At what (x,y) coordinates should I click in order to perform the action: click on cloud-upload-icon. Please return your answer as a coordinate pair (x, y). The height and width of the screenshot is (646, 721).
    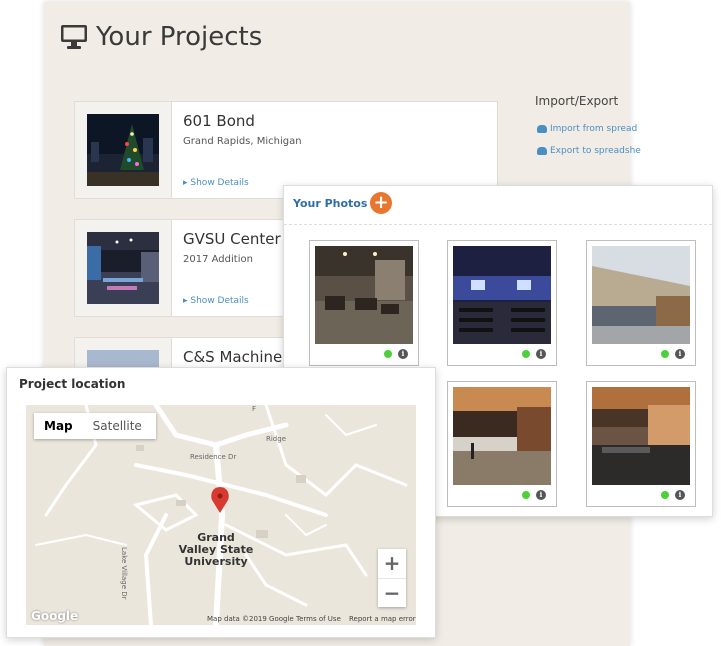
    Looking at the image, I should click on (542, 128).